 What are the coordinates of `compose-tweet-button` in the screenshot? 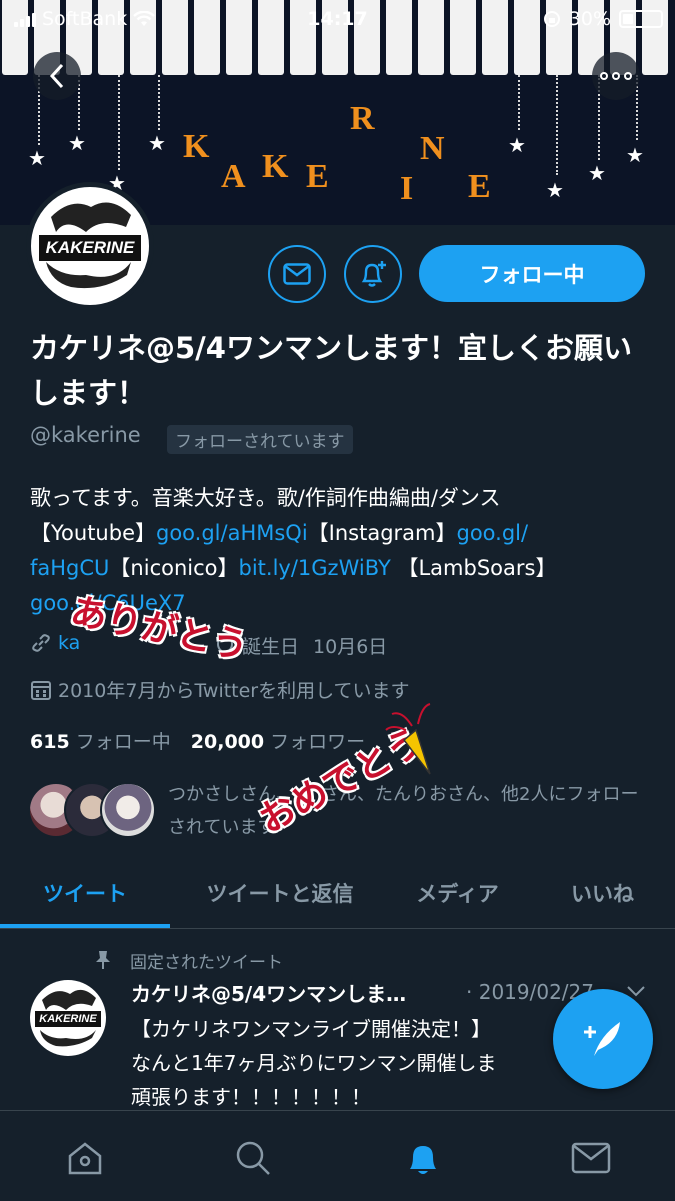 It's located at (603, 1039).